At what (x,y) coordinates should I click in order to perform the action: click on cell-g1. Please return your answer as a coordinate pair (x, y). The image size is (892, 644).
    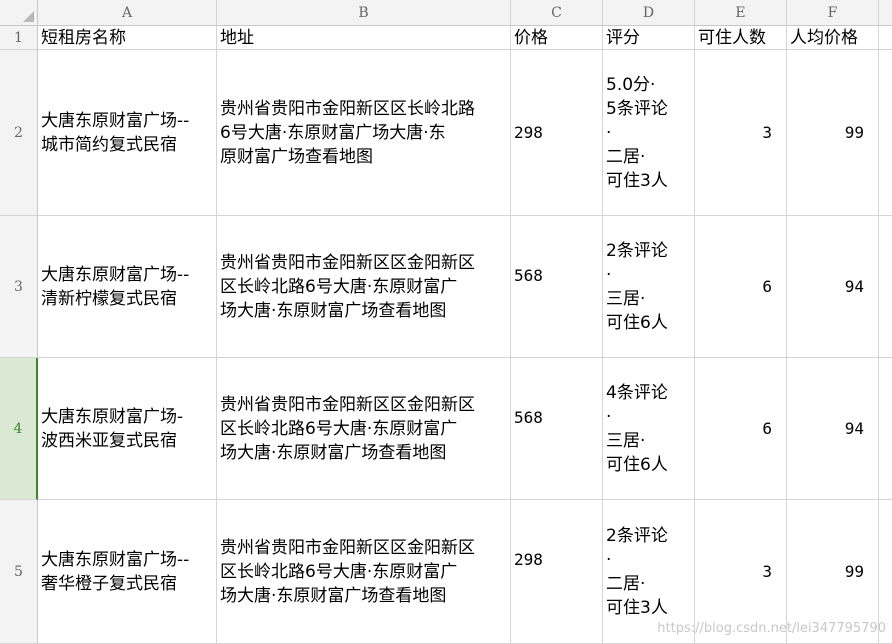
    Looking at the image, I should click on (885, 38).